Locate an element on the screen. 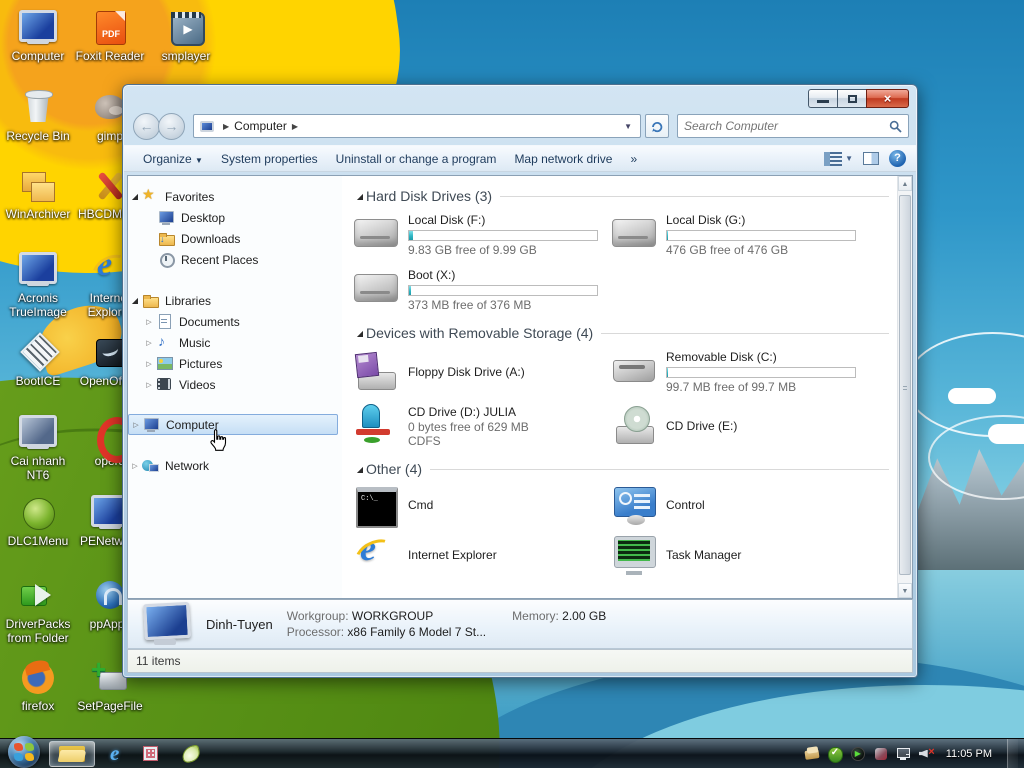  group-header-hard-disks: ◢ Hard Disk Drives (3) is located at coordinates (623, 195).